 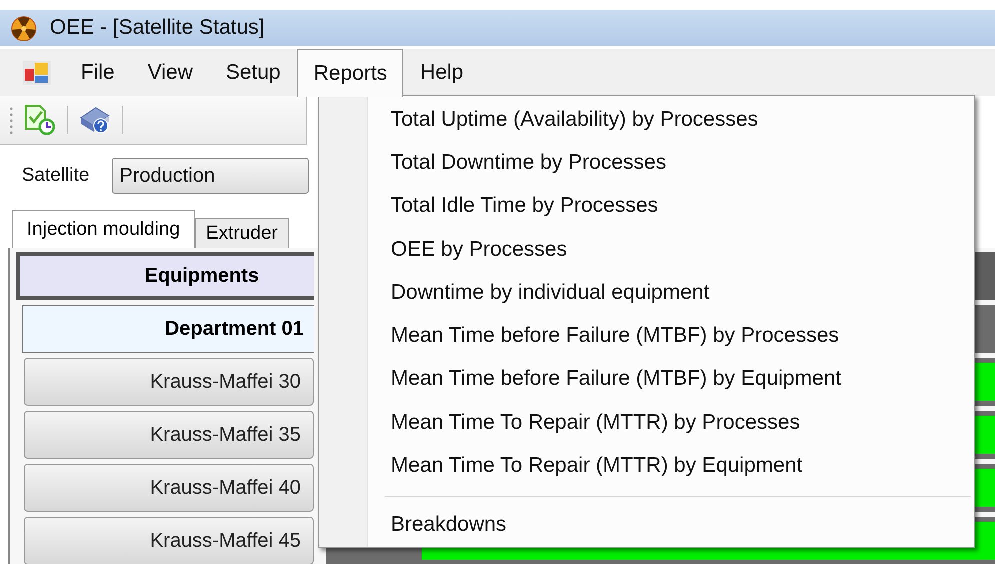 I want to click on department-row: Department 01, so click(x=168, y=329).